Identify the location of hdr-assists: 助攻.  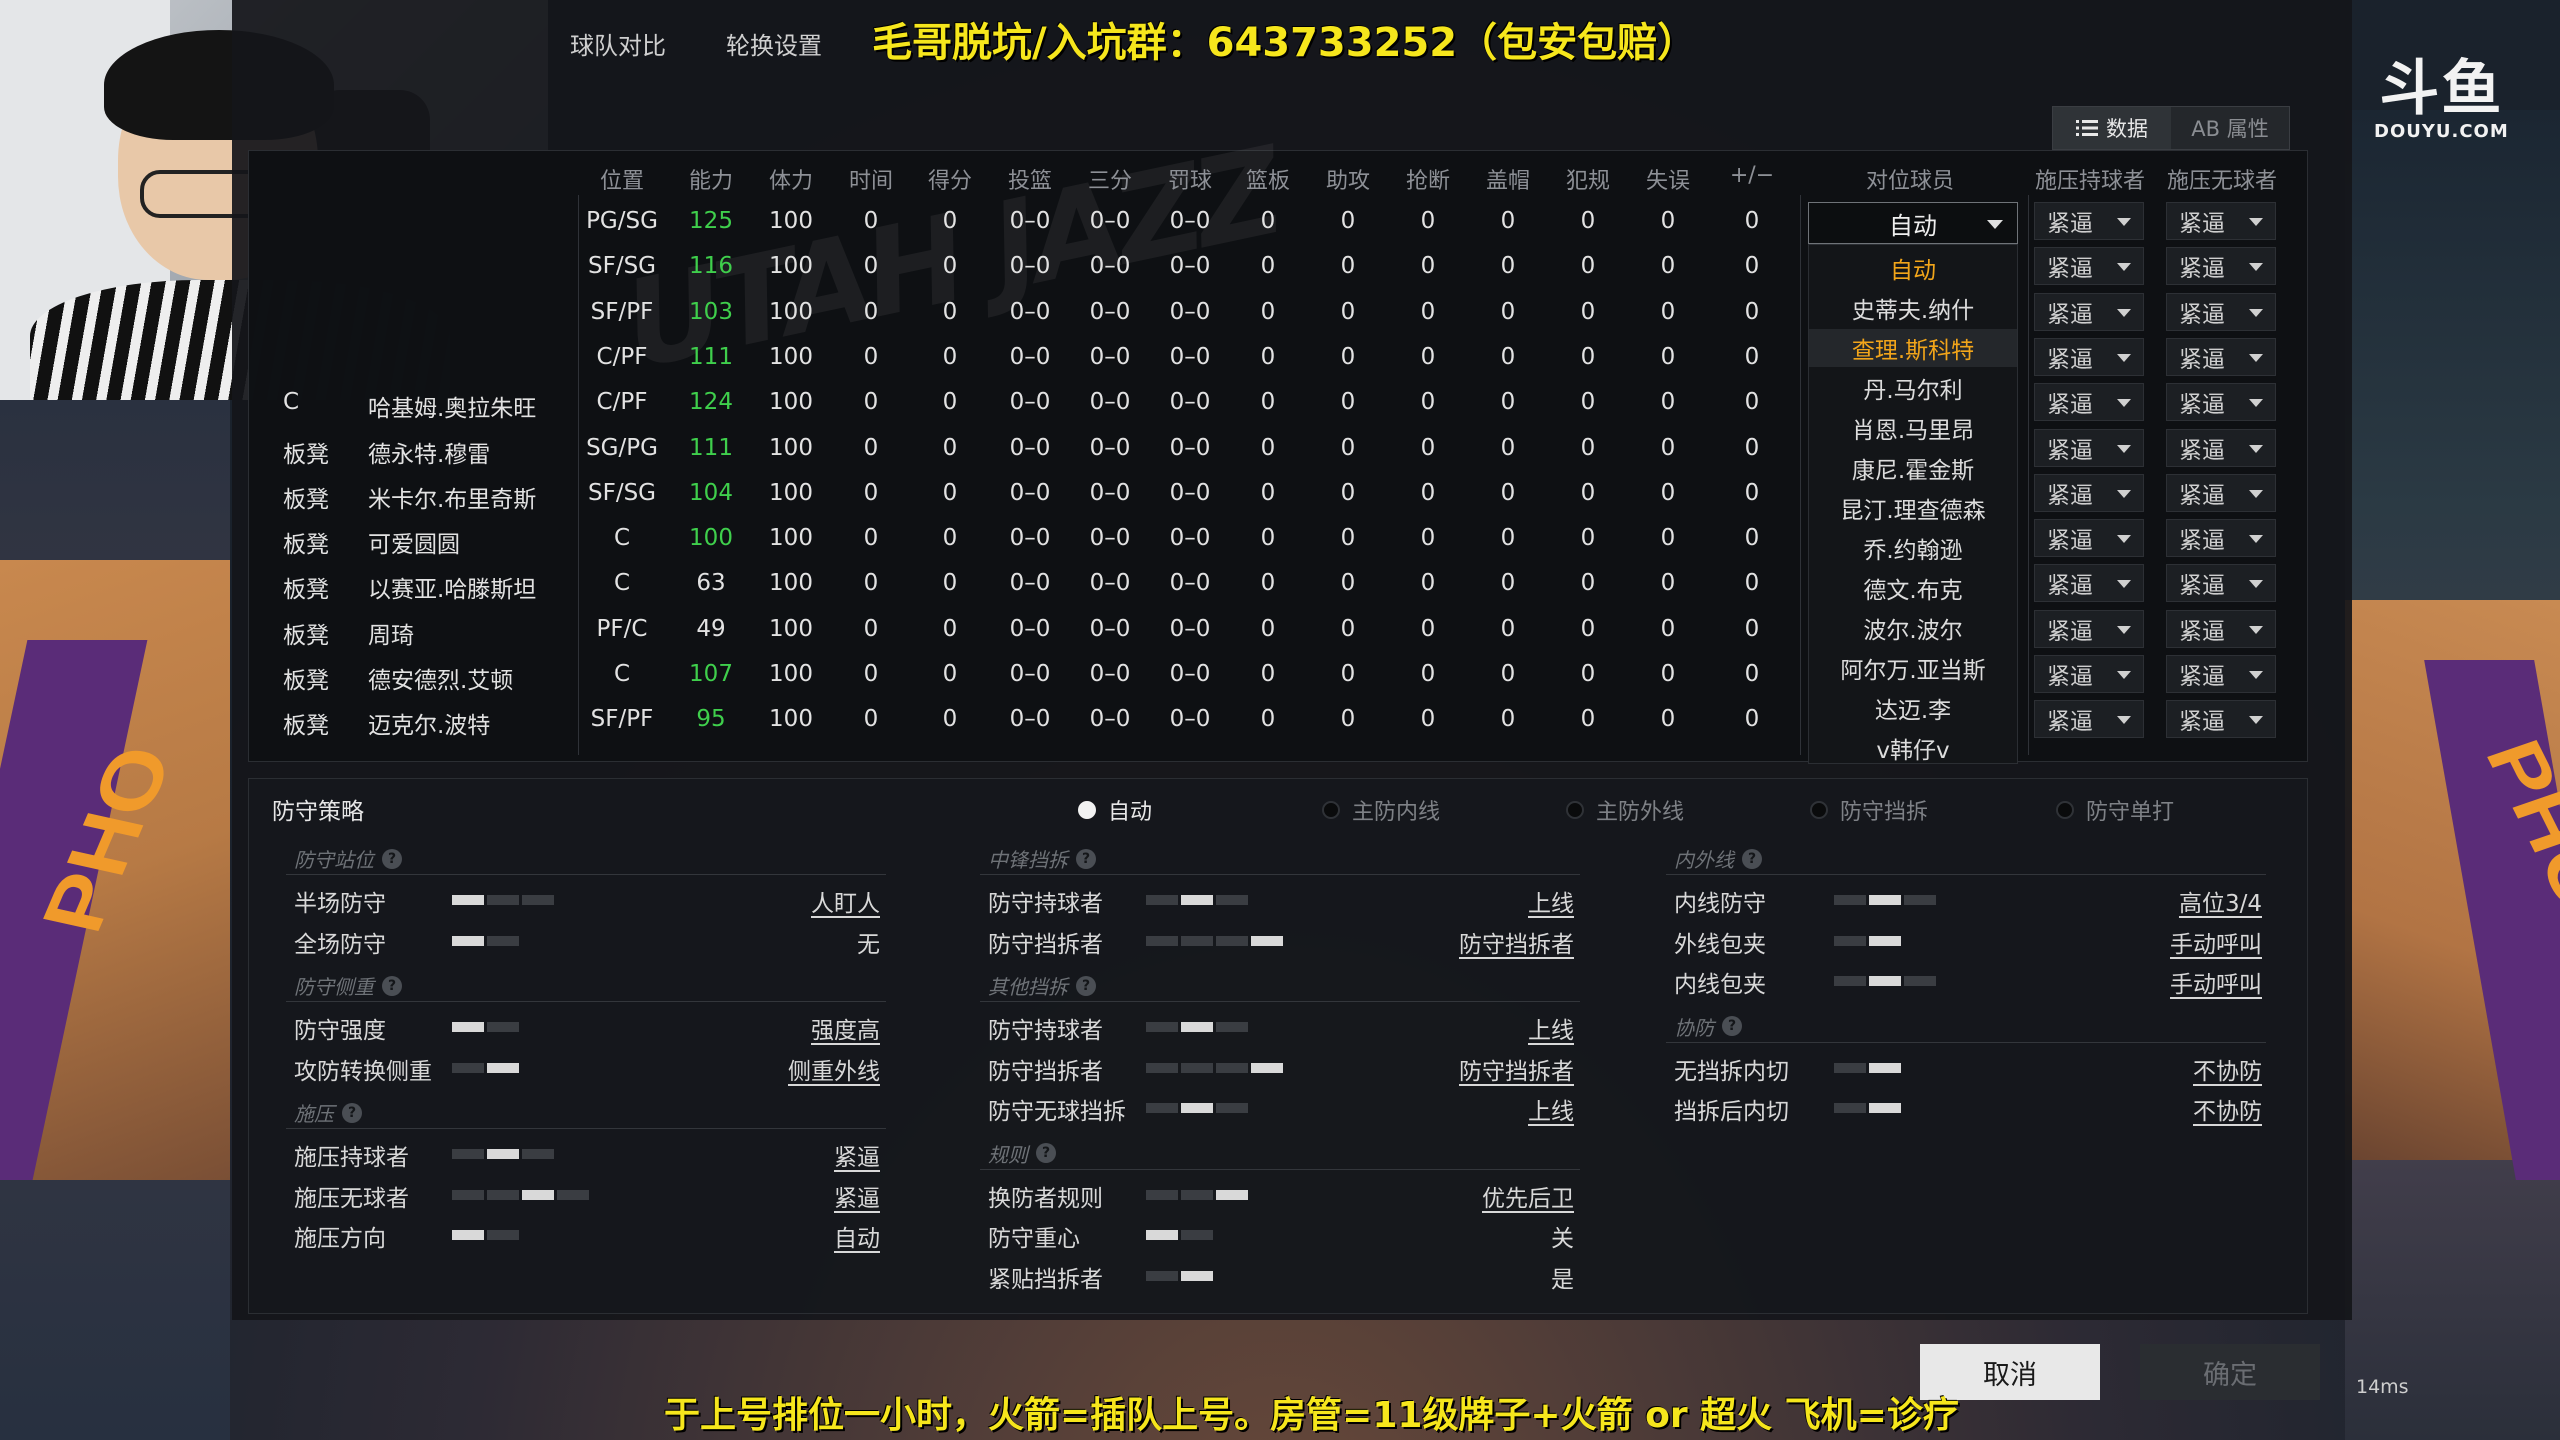
(1348, 179).